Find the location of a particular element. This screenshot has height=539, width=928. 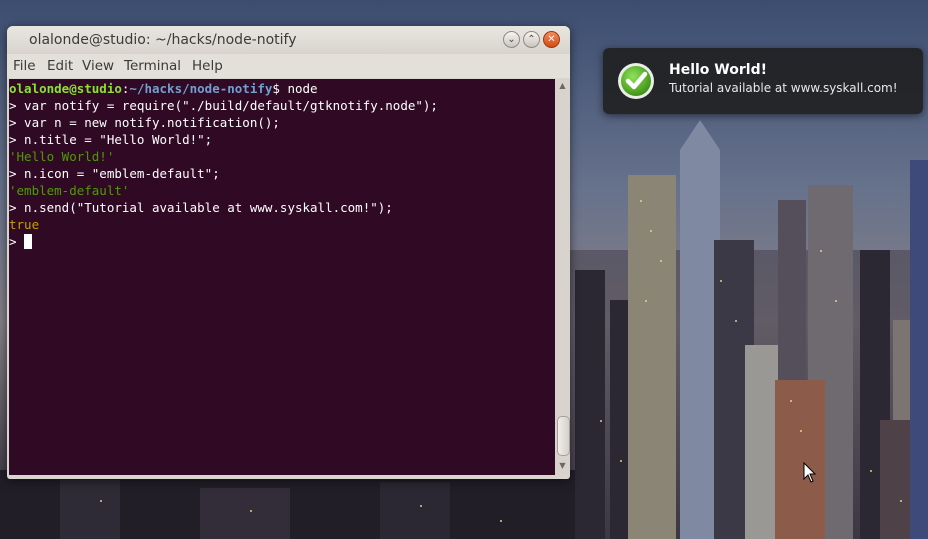

mouse-pointer-icon is located at coordinates (810, 472).